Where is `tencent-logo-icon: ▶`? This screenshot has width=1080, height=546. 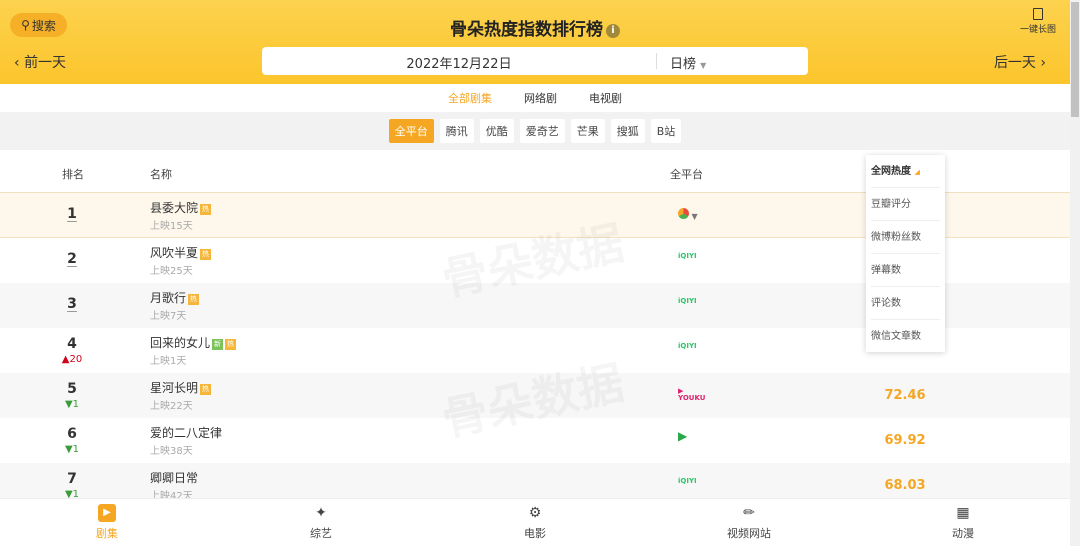
tencent-logo-icon: ▶ is located at coordinates (683, 436).